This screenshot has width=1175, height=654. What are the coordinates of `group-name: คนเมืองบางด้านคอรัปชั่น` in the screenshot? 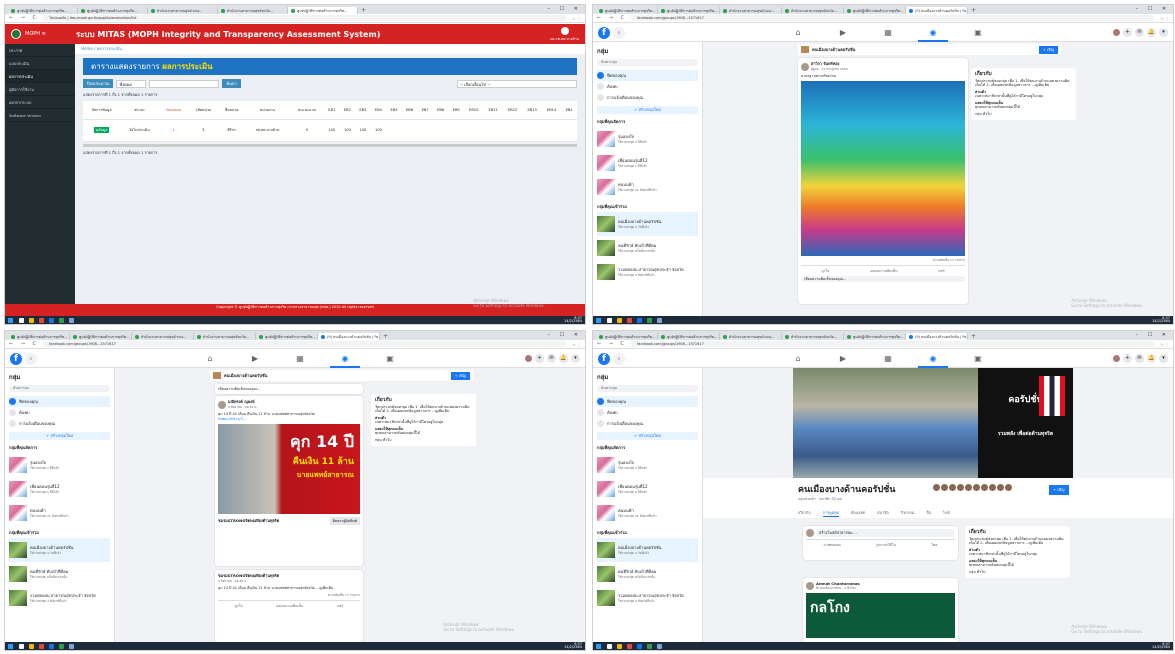 It's located at (245, 375).